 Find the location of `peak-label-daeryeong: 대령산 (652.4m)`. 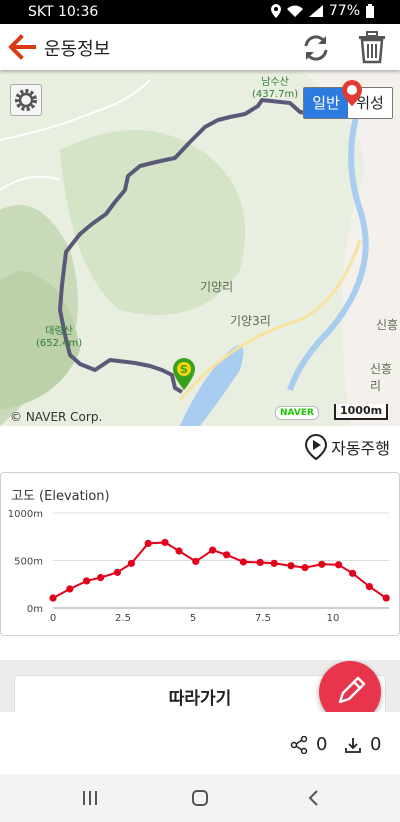

peak-label-daeryeong: 대령산 (652.4m) is located at coordinates (59, 338).